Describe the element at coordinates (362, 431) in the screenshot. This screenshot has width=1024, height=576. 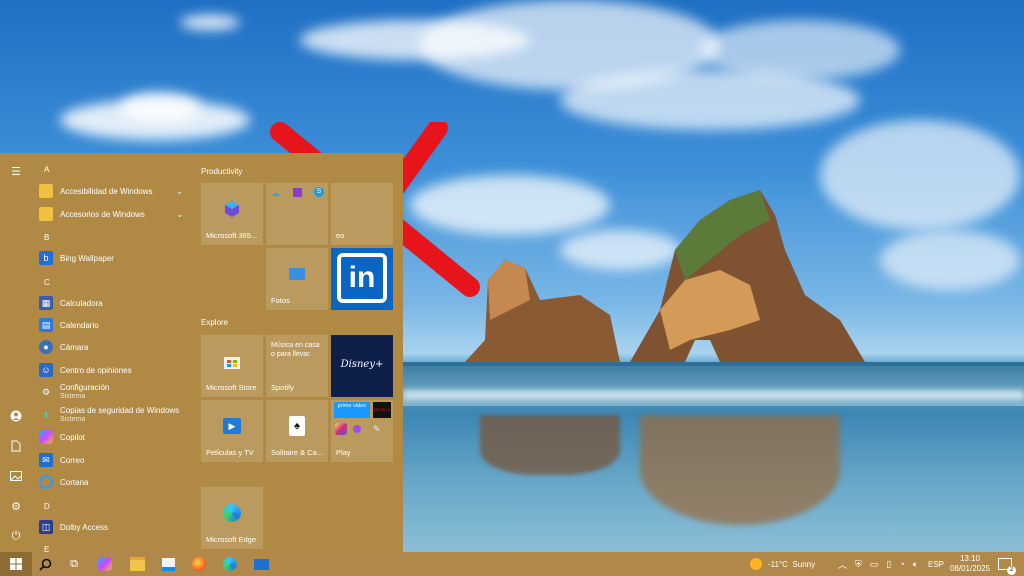
I see `tile-play: prime video NETFLIX ✎ Play` at that location.